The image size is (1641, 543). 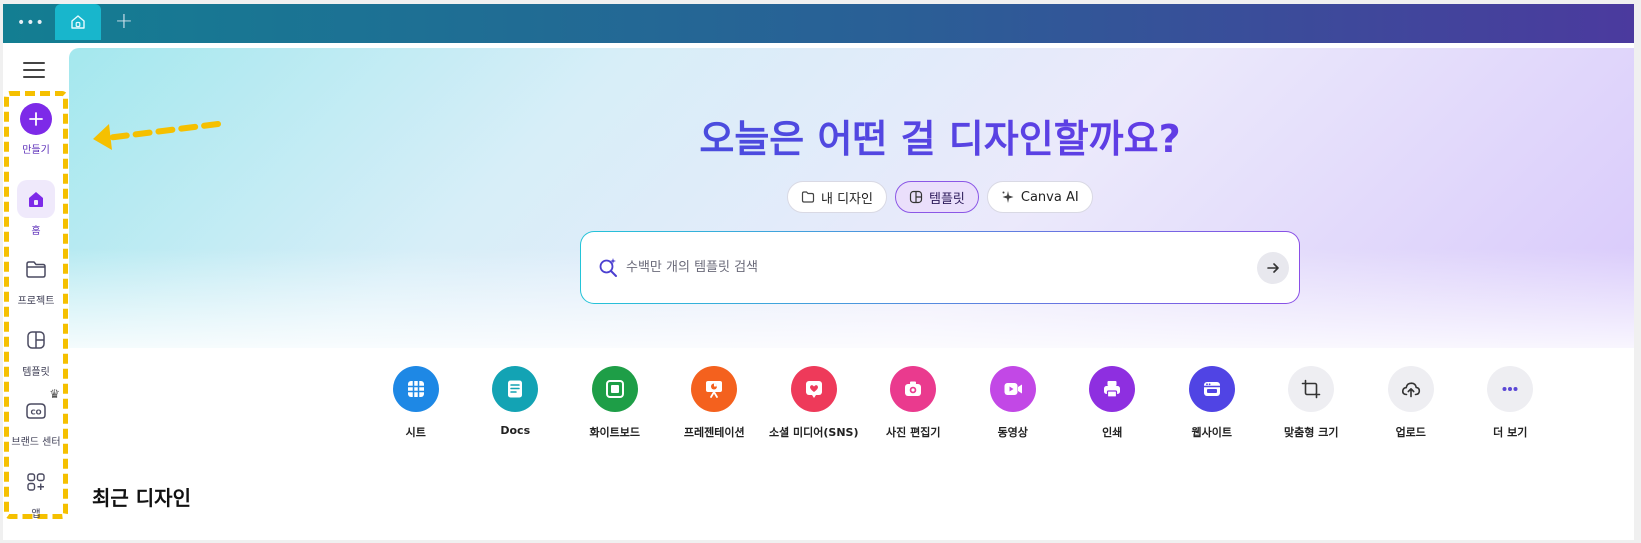 I want to click on sidebar-item-label: 앱, so click(x=36, y=514).